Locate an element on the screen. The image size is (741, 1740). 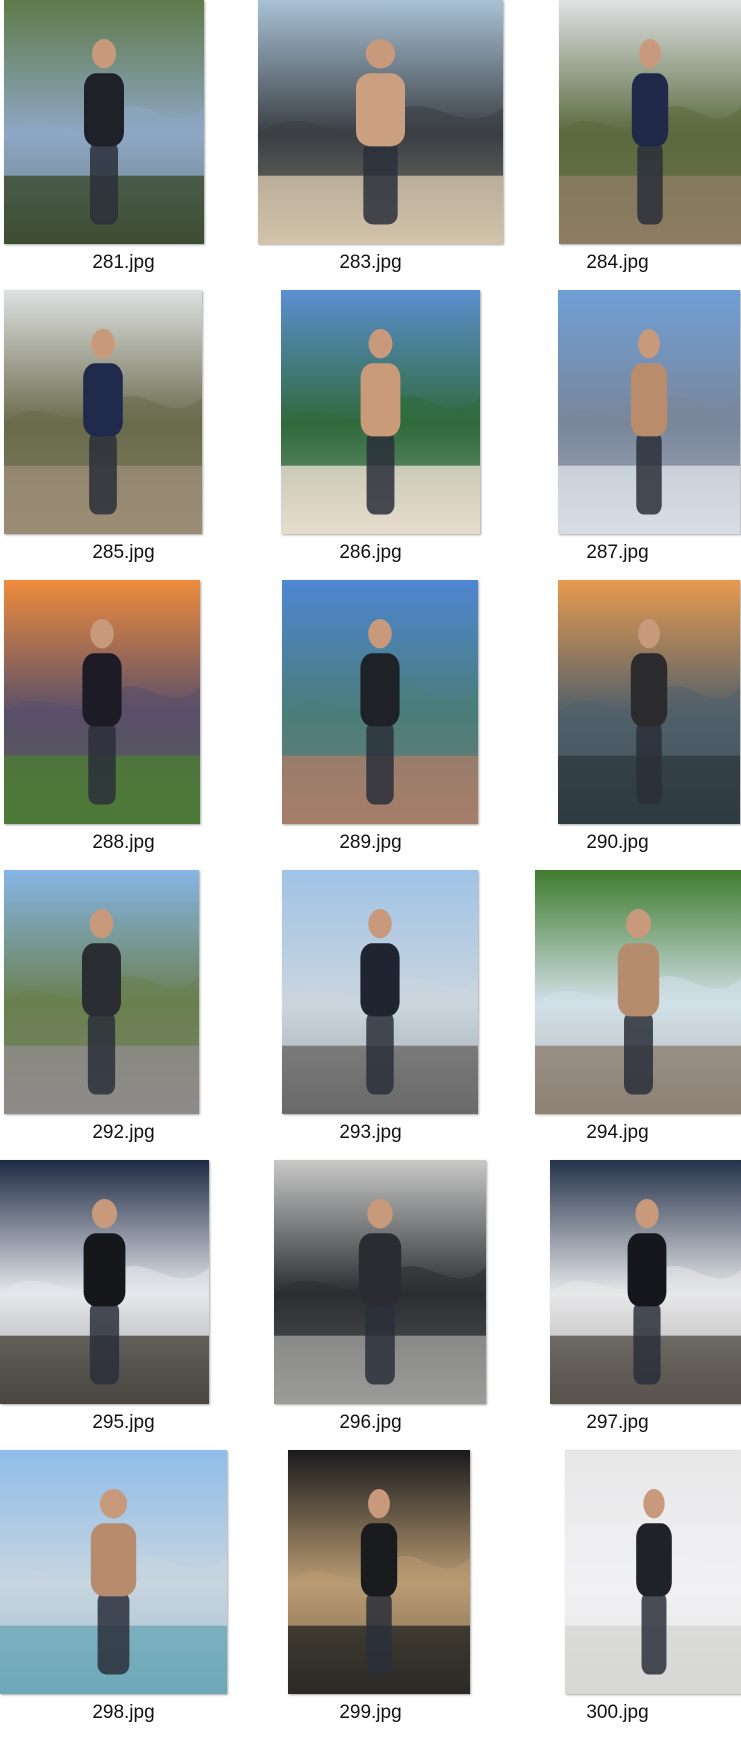
file-thumbnail-tile: 289.jpg is located at coordinates (370, 725).